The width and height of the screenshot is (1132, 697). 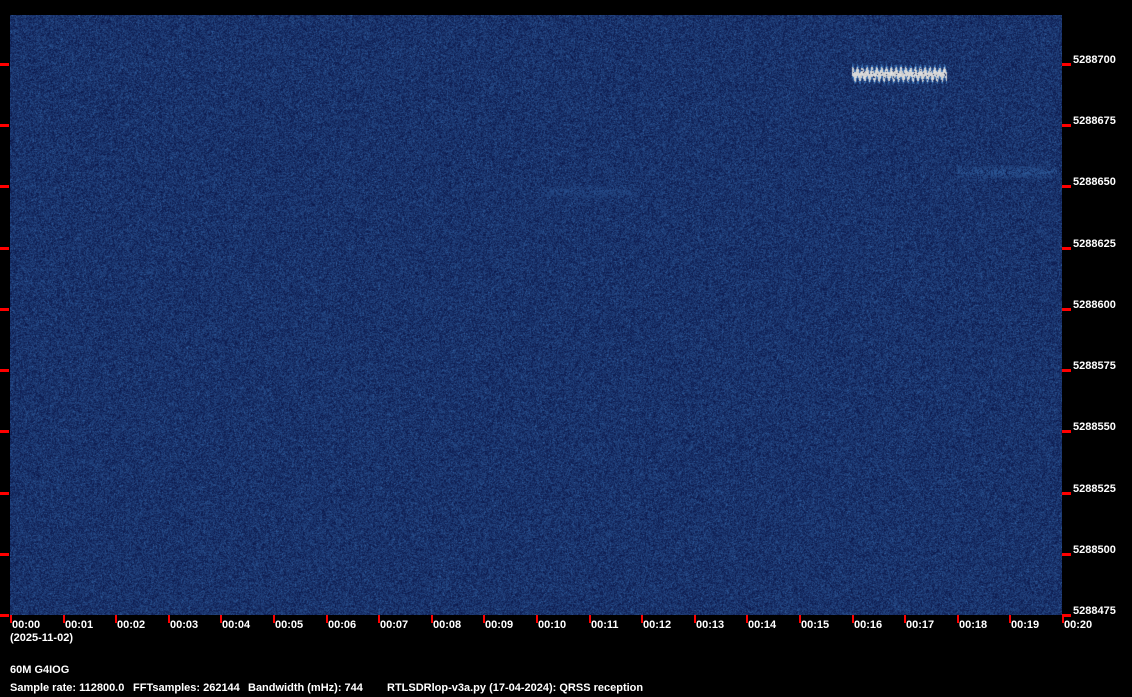 I want to click on x-tick-label: 00:16, so click(x=868, y=625).